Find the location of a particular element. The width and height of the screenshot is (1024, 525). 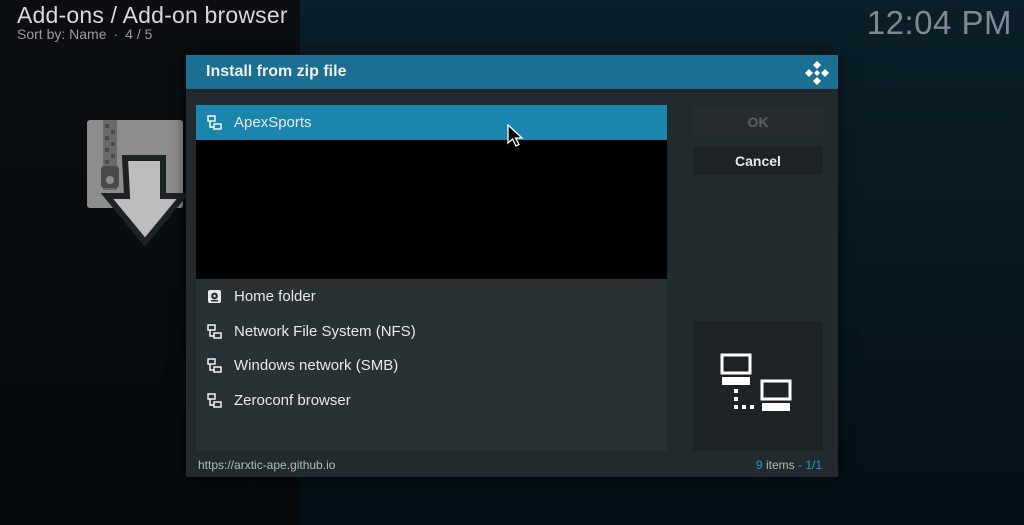

footer-url: https://arxtic-ape.github.io is located at coordinates (267, 465).